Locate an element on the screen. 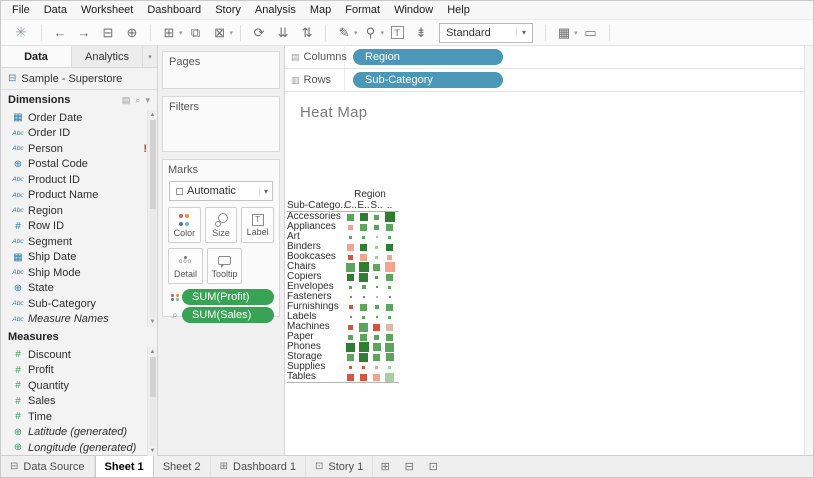  sort-ascending-button: ⇊ is located at coordinates (283, 33).